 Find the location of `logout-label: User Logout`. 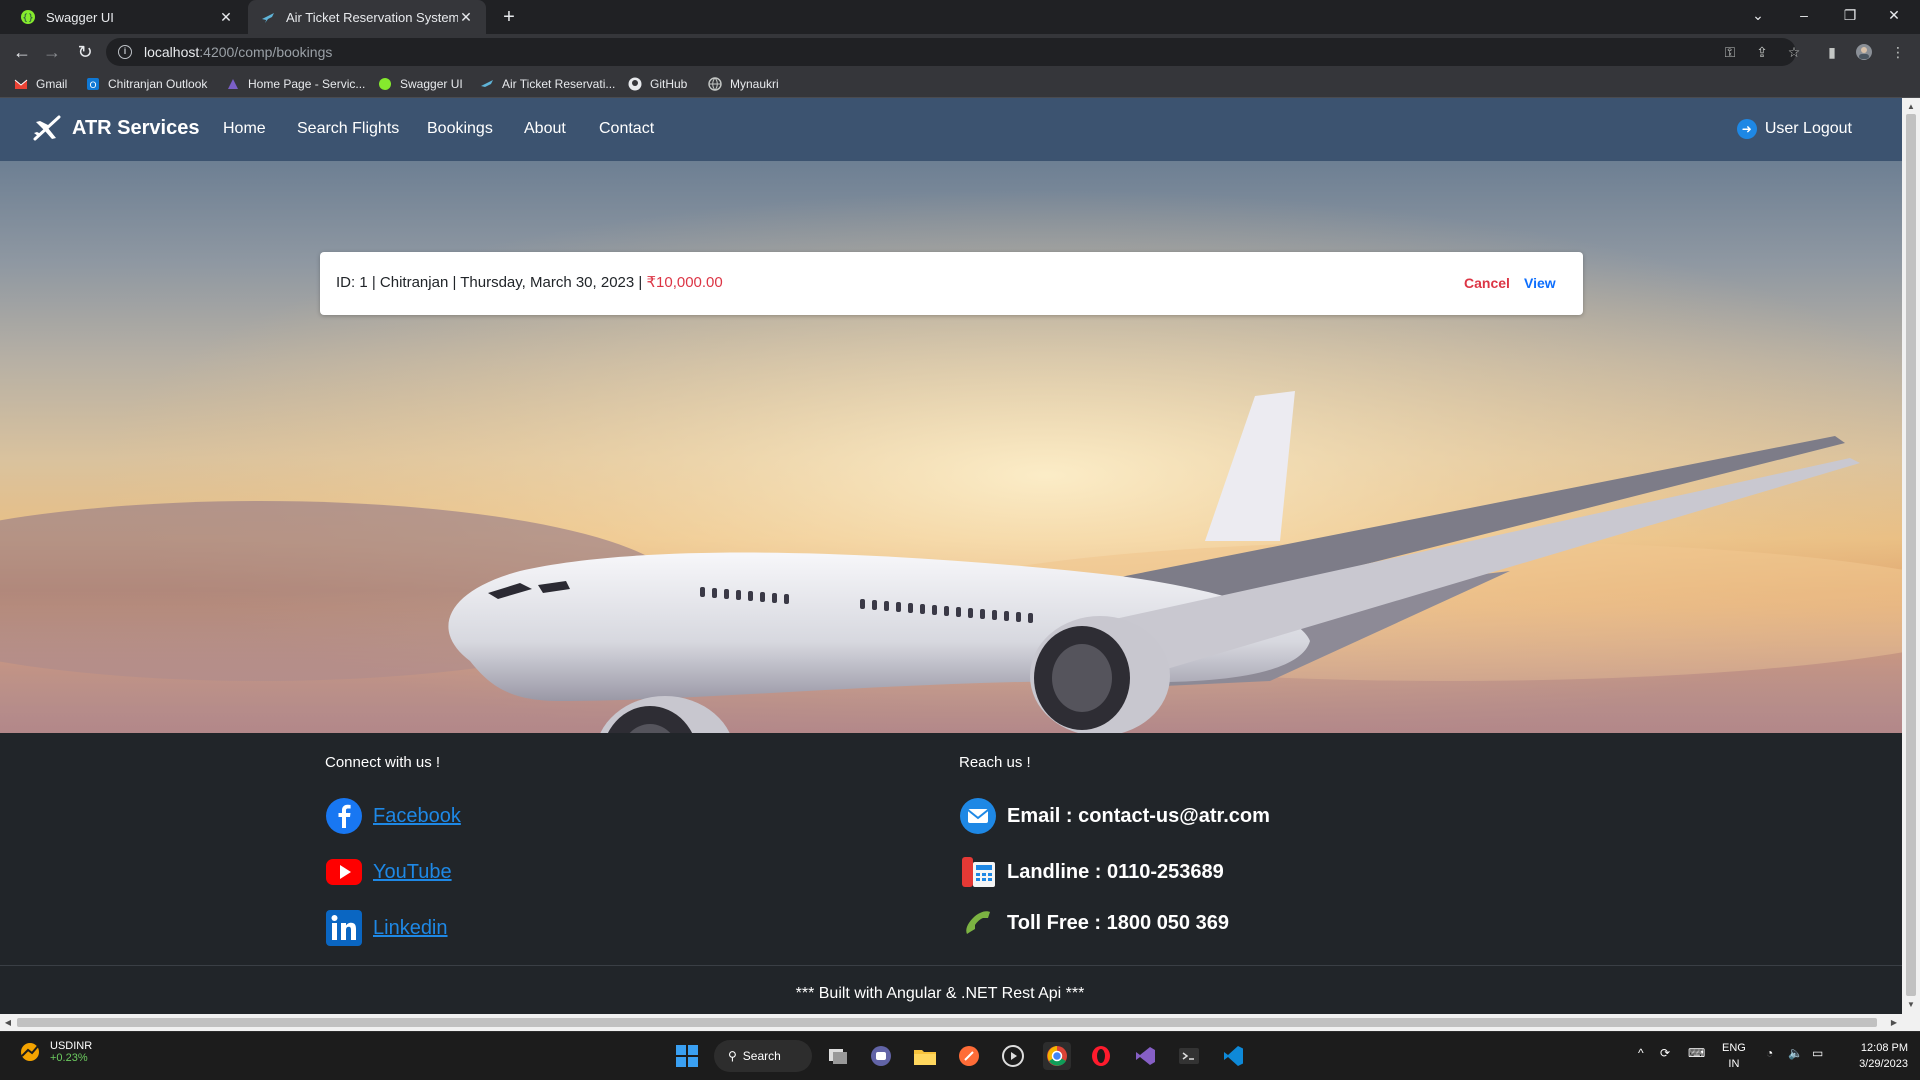

logout-label: User Logout is located at coordinates (1808, 128).